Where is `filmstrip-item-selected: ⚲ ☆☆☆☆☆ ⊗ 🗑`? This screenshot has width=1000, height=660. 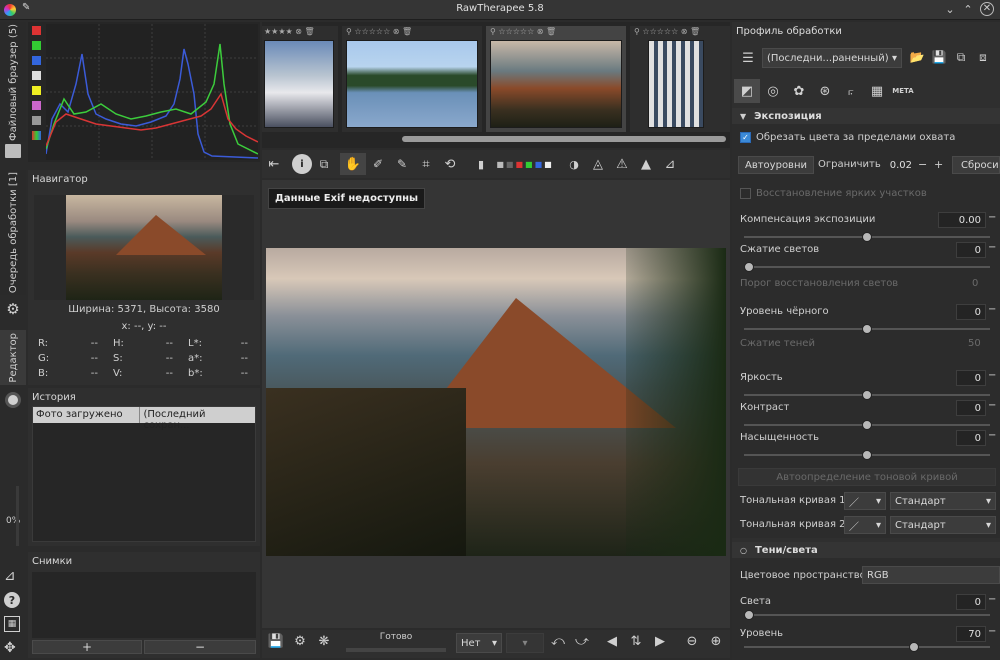
filmstrip-item-selected: ⚲ ☆☆☆☆☆ ⊗ 🗑 is located at coordinates (556, 79).